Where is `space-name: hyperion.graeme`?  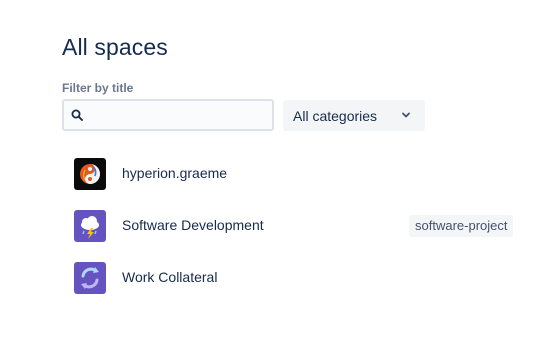 space-name: hyperion.graeme is located at coordinates (174, 173).